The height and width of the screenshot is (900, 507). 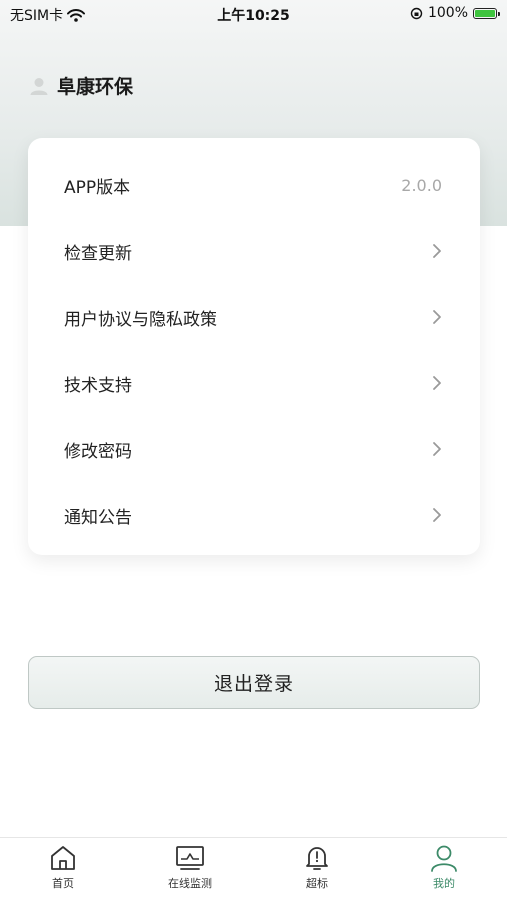 What do you see at coordinates (444, 858) in the screenshot?
I see `person-icon` at bounding box center [444, 858].